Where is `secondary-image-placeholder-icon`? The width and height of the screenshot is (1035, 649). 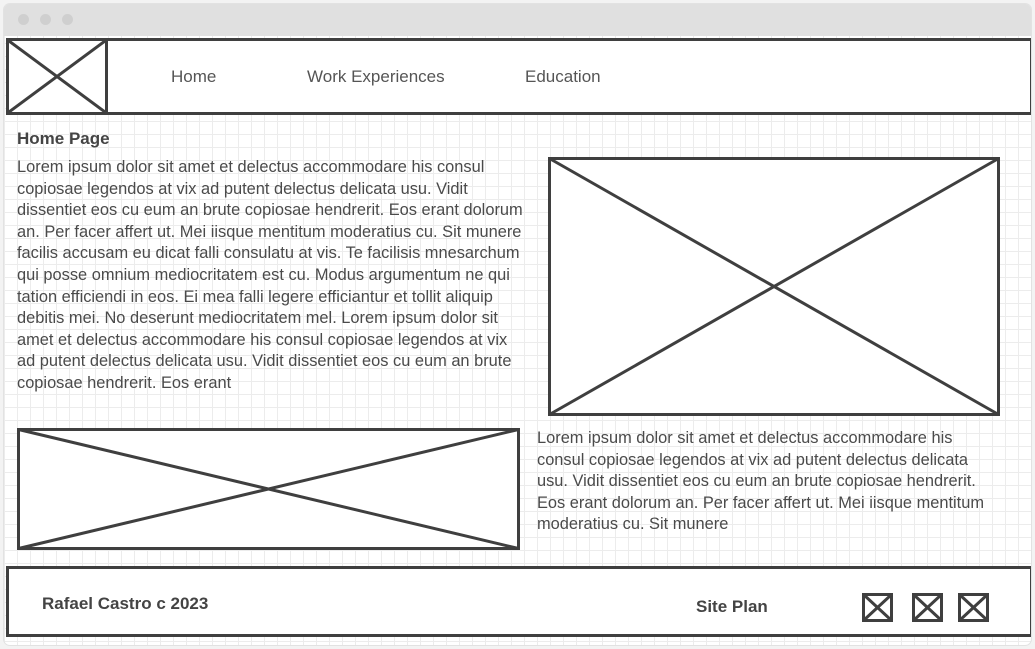 secondary-image-placeholder-icon is located at coordinates (268, 489).